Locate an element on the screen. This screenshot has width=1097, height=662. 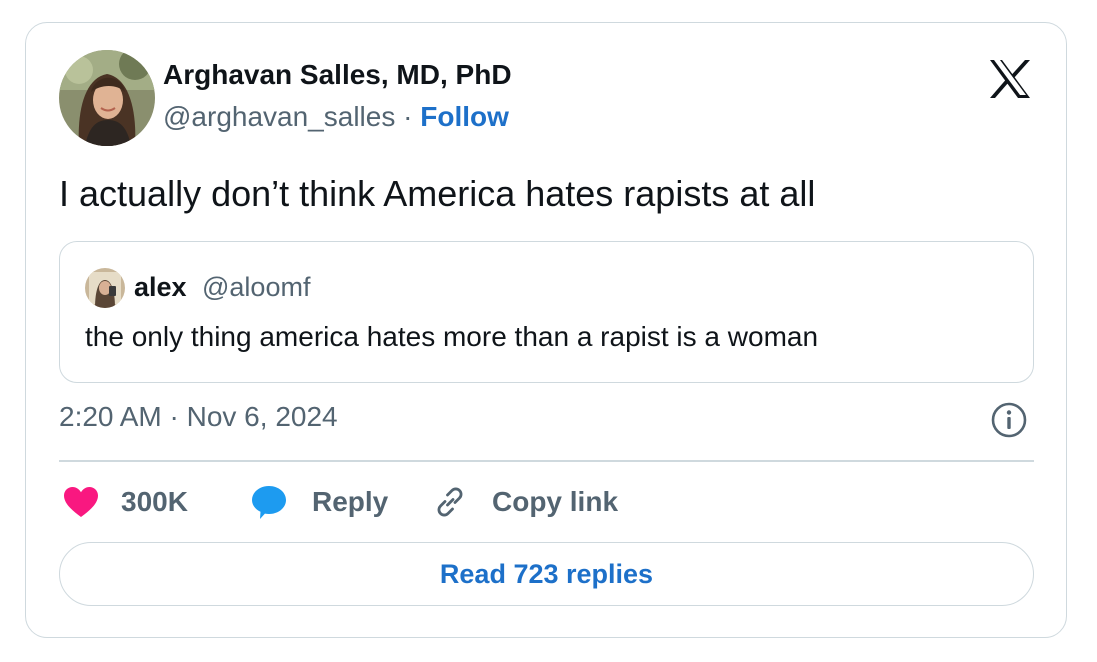
heart-icon is located at coordinates (81, 502).